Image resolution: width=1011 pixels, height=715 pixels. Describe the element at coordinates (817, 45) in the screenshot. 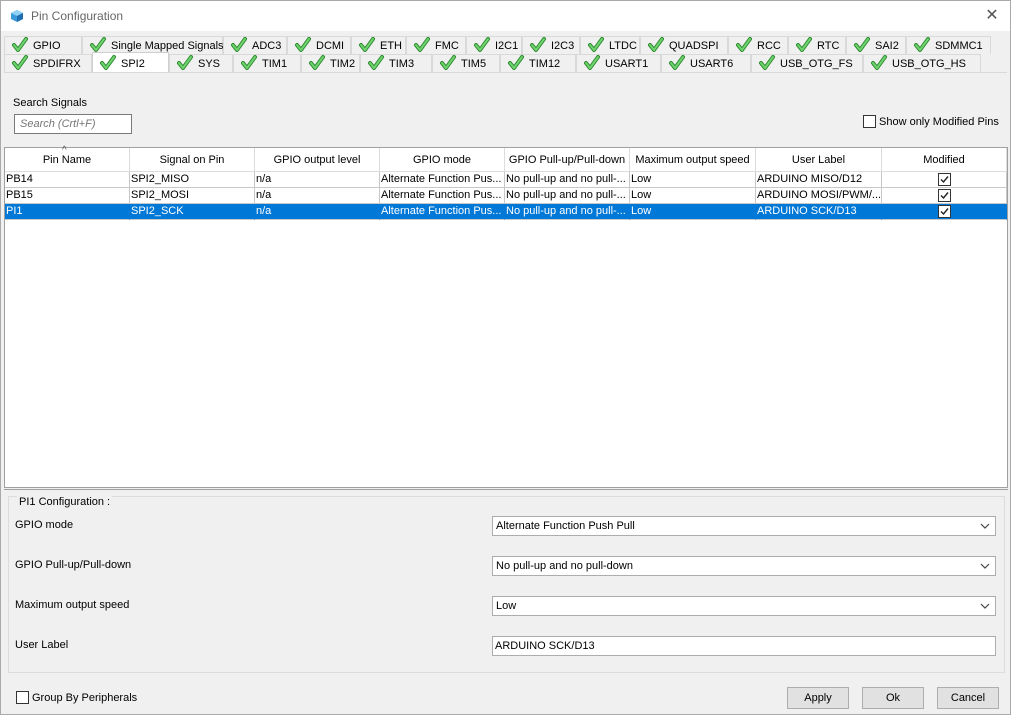

I see `tab-rtc: RTC` at that location.